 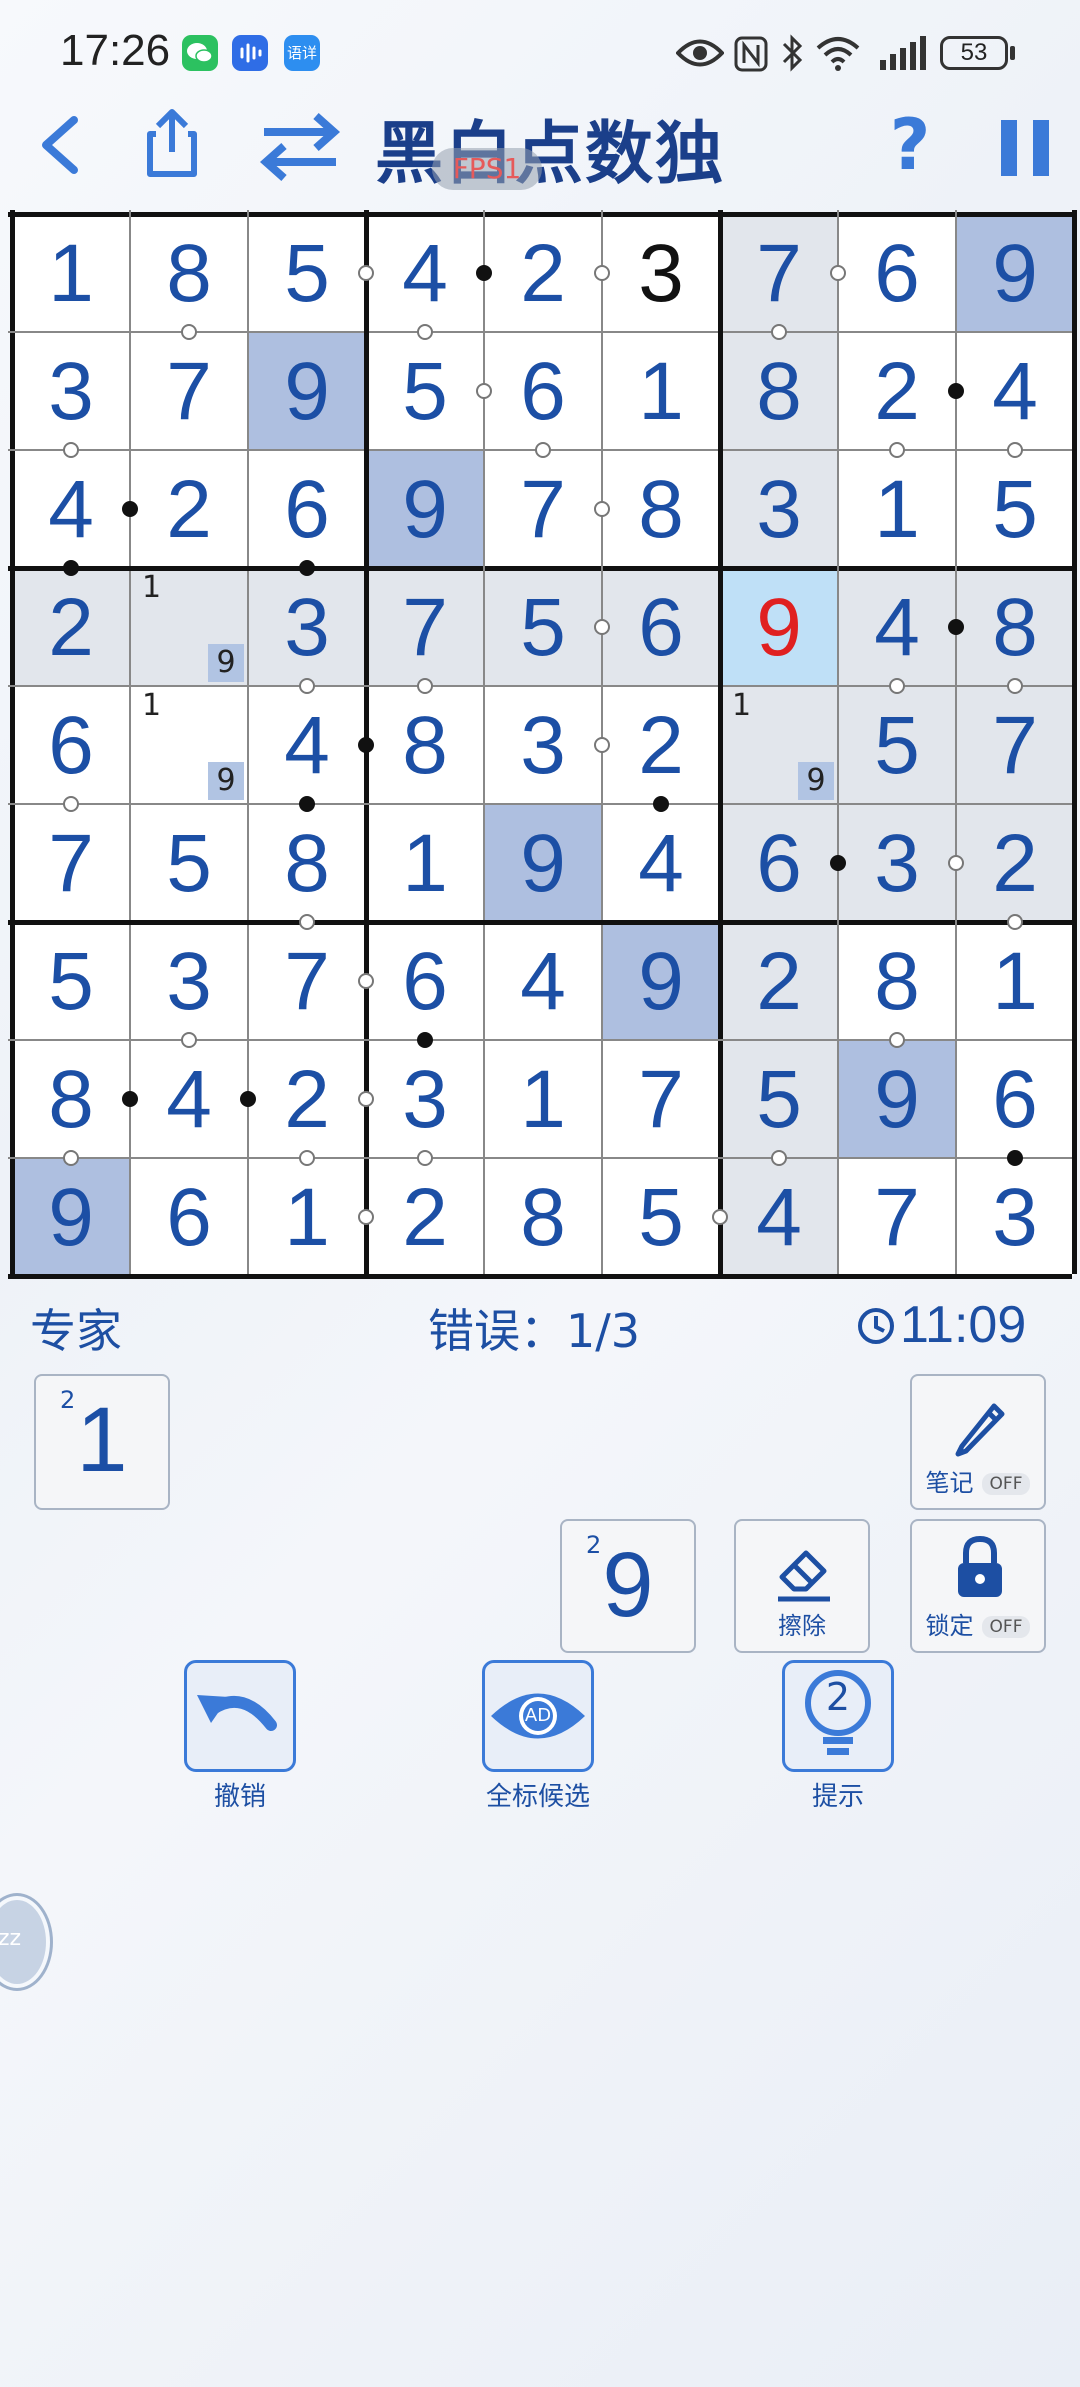 What do you see at coordinates (300, 146) in the screenshot?
I see `swap-button` at bounding box center [300, 146].